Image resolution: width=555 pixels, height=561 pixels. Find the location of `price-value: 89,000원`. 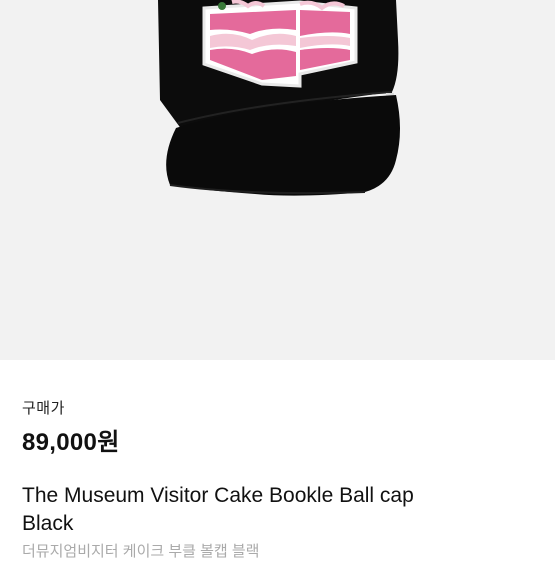

price-value: 89,000원 is located at coordinates (71, 442).